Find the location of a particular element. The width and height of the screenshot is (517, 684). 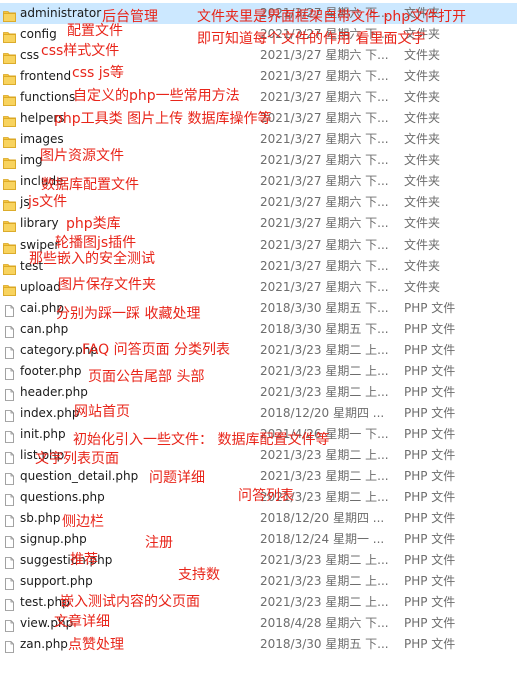

annotation-include: 数据库配置文件 is located at coordinates (90, 185).